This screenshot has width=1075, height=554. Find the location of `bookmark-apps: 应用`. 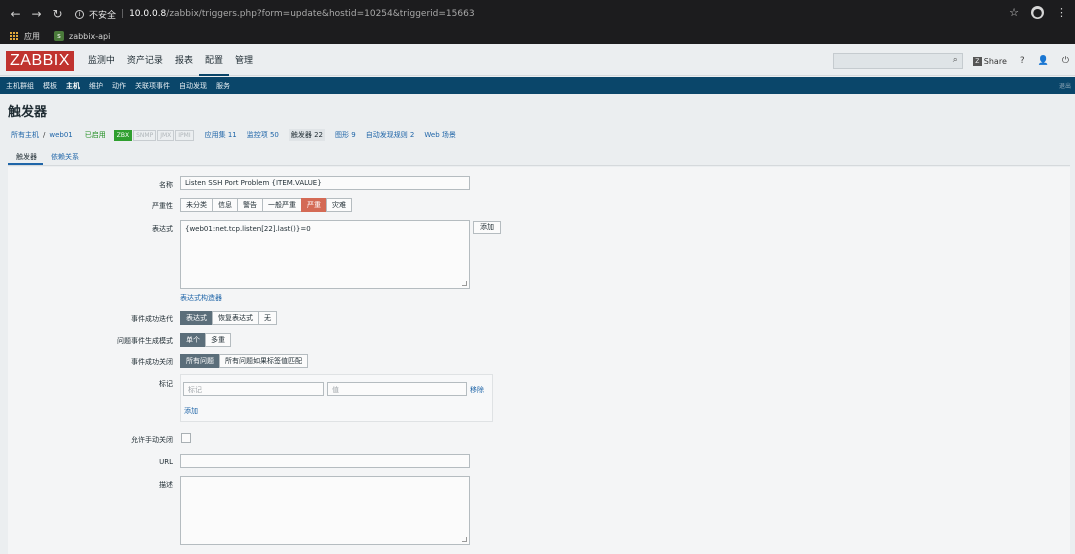

bookmark-apps: 应用 is located at coordinates (25, 36).